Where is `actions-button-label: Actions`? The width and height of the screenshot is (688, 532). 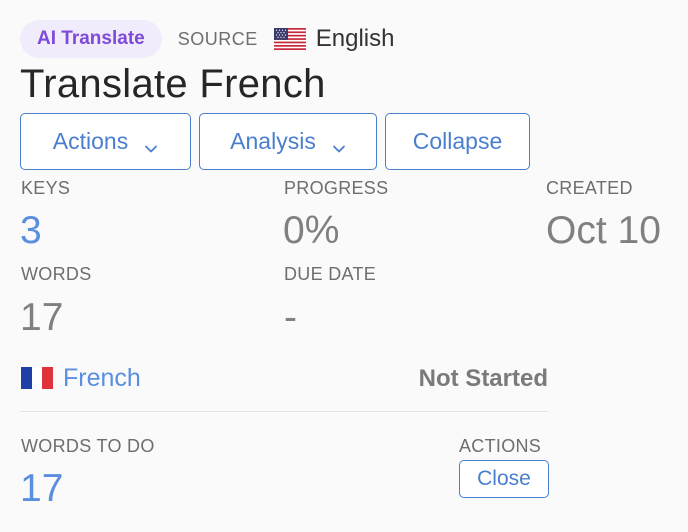
actions-button-label: Actions is located at coordinates (90, 141).